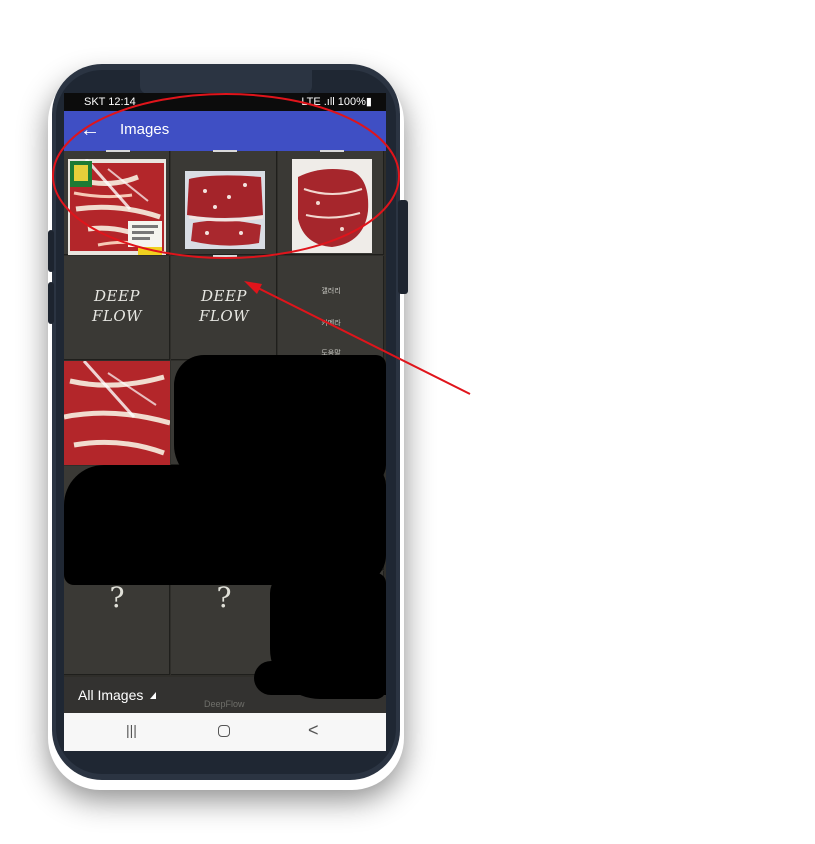 This screenshot has width=815, height=844. Describe the element at coordinates (226, 176) in the screenshot. I see `annotation-circle` at that location.